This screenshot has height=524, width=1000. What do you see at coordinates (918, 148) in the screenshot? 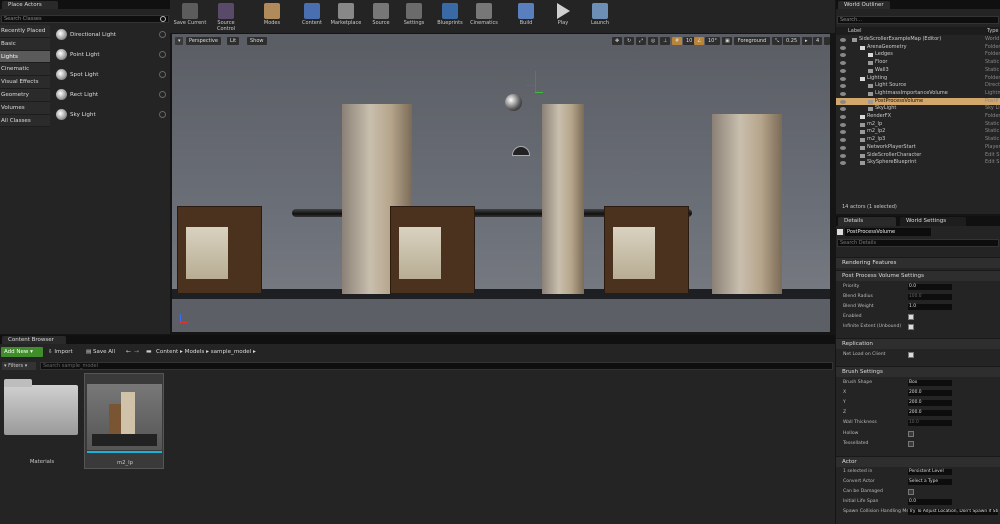
I see `outliner-row: NetworkPlayerStart Player` at bounding box center [918, 148].